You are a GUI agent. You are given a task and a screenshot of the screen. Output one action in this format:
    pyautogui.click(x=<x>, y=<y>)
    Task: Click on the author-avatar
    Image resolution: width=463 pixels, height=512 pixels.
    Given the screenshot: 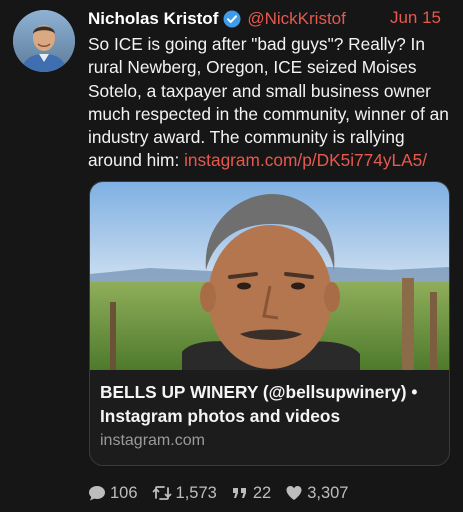 What is the action you would take?
    pyautogui.click(x=44, y=41)
    